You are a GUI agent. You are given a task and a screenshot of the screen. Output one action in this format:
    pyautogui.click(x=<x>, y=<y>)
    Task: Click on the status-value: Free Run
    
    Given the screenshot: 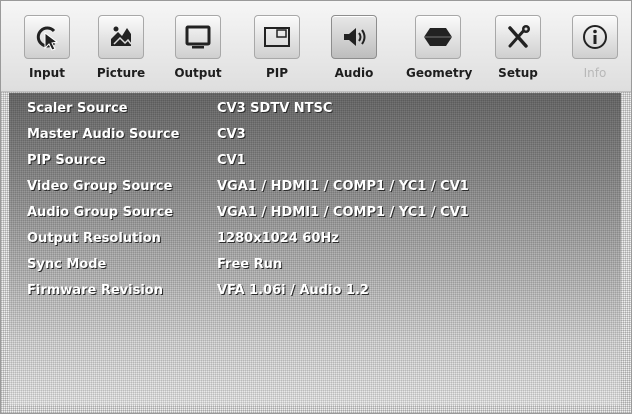 What is the action you would take?
    pyautogui.click(x=250, y=264)
    